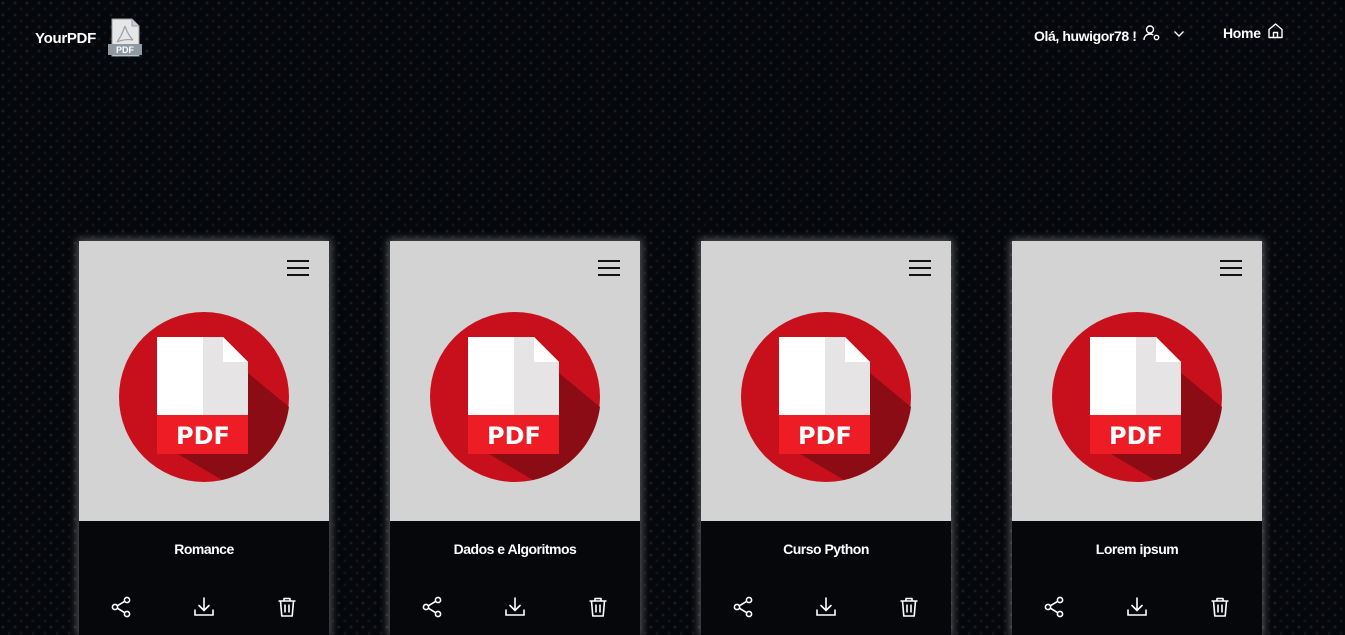  Describe the element at coordinates (1275, 33) in the screenshot. I see `home-icon` at that location.